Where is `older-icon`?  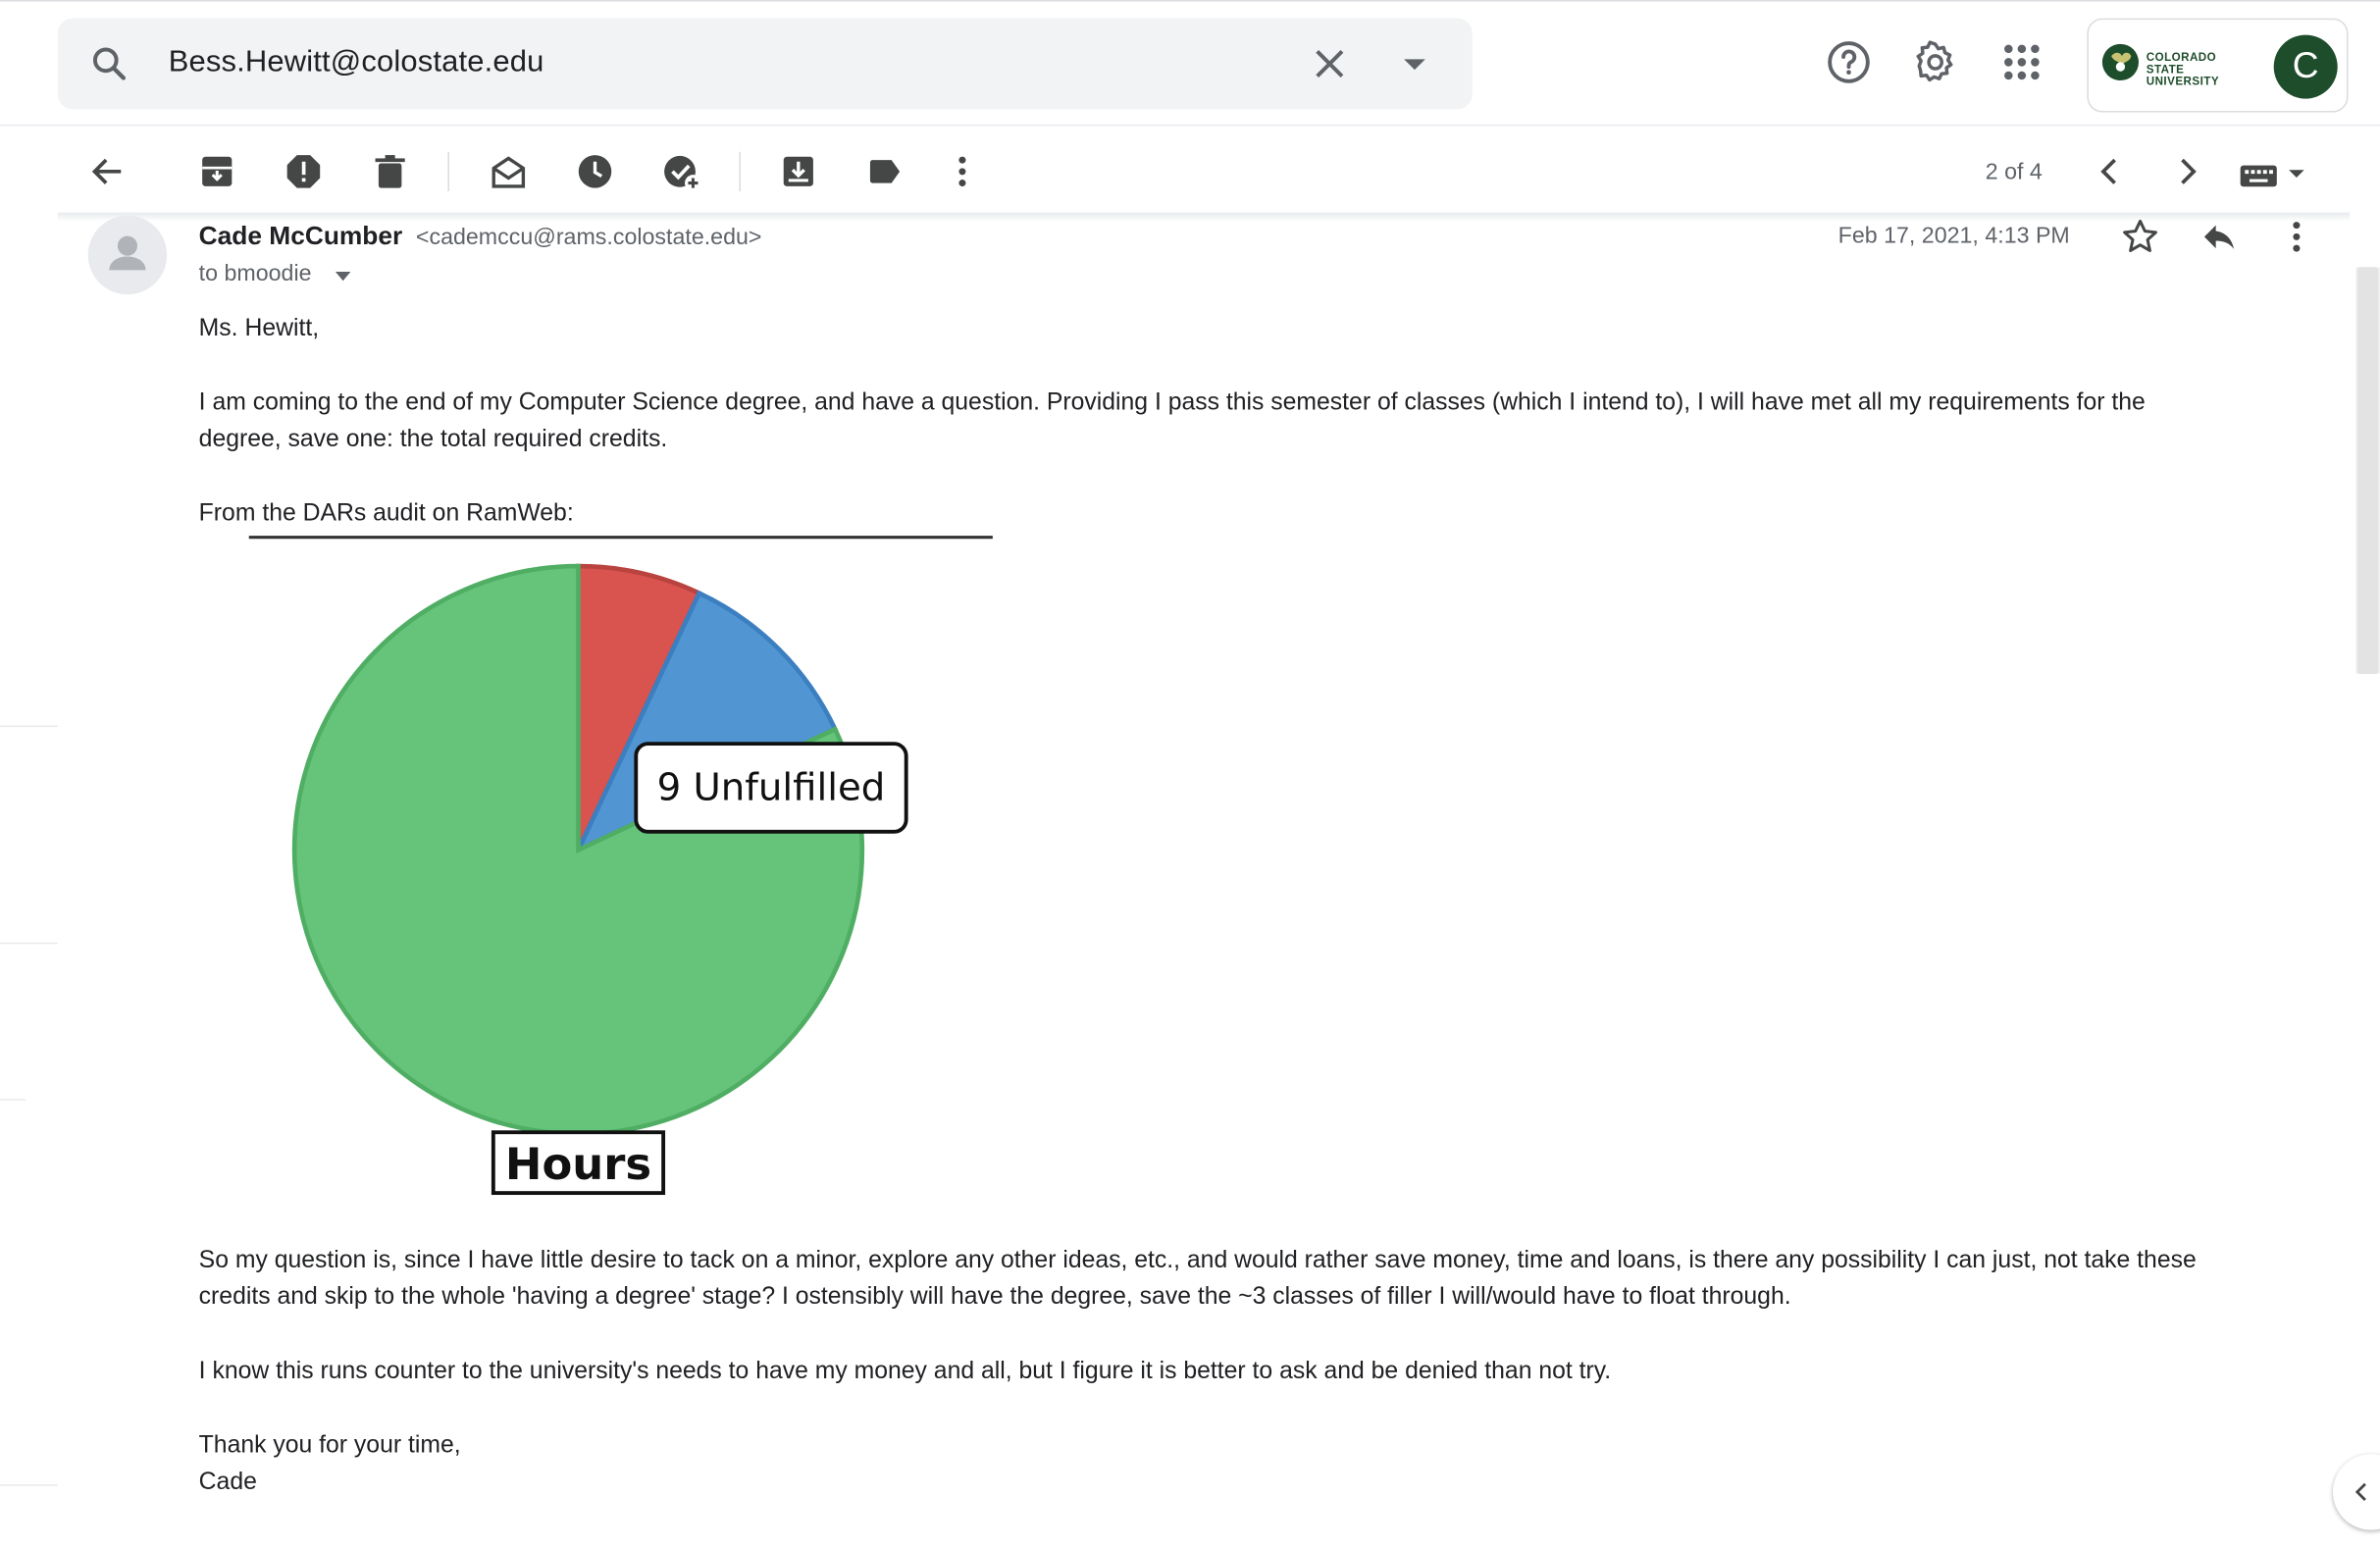
older-icon is located at coordinates (2186, 171).